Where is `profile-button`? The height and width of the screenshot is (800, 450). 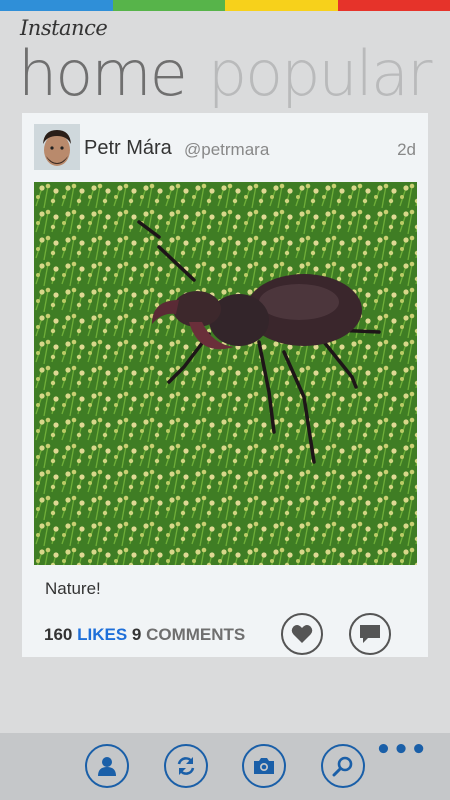
profile-button is located at coordinates (107, 766).